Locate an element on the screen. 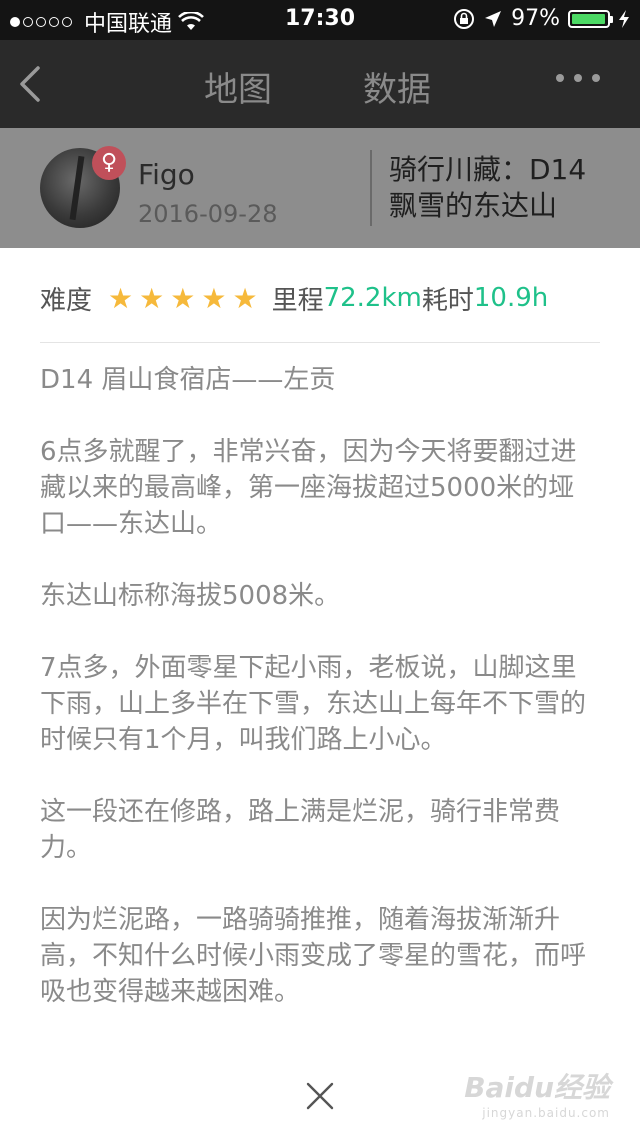  battery-icon is located at coordinates (590, 18).